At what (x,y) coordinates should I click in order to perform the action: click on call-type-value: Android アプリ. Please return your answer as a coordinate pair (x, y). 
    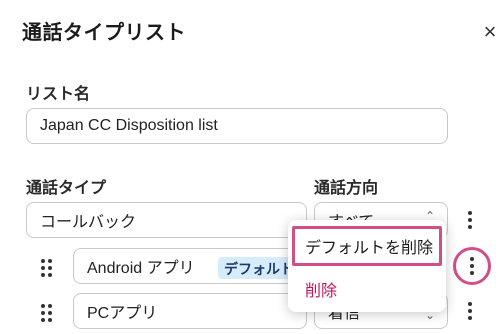
    Looking at the image, I should click on (141, 268).